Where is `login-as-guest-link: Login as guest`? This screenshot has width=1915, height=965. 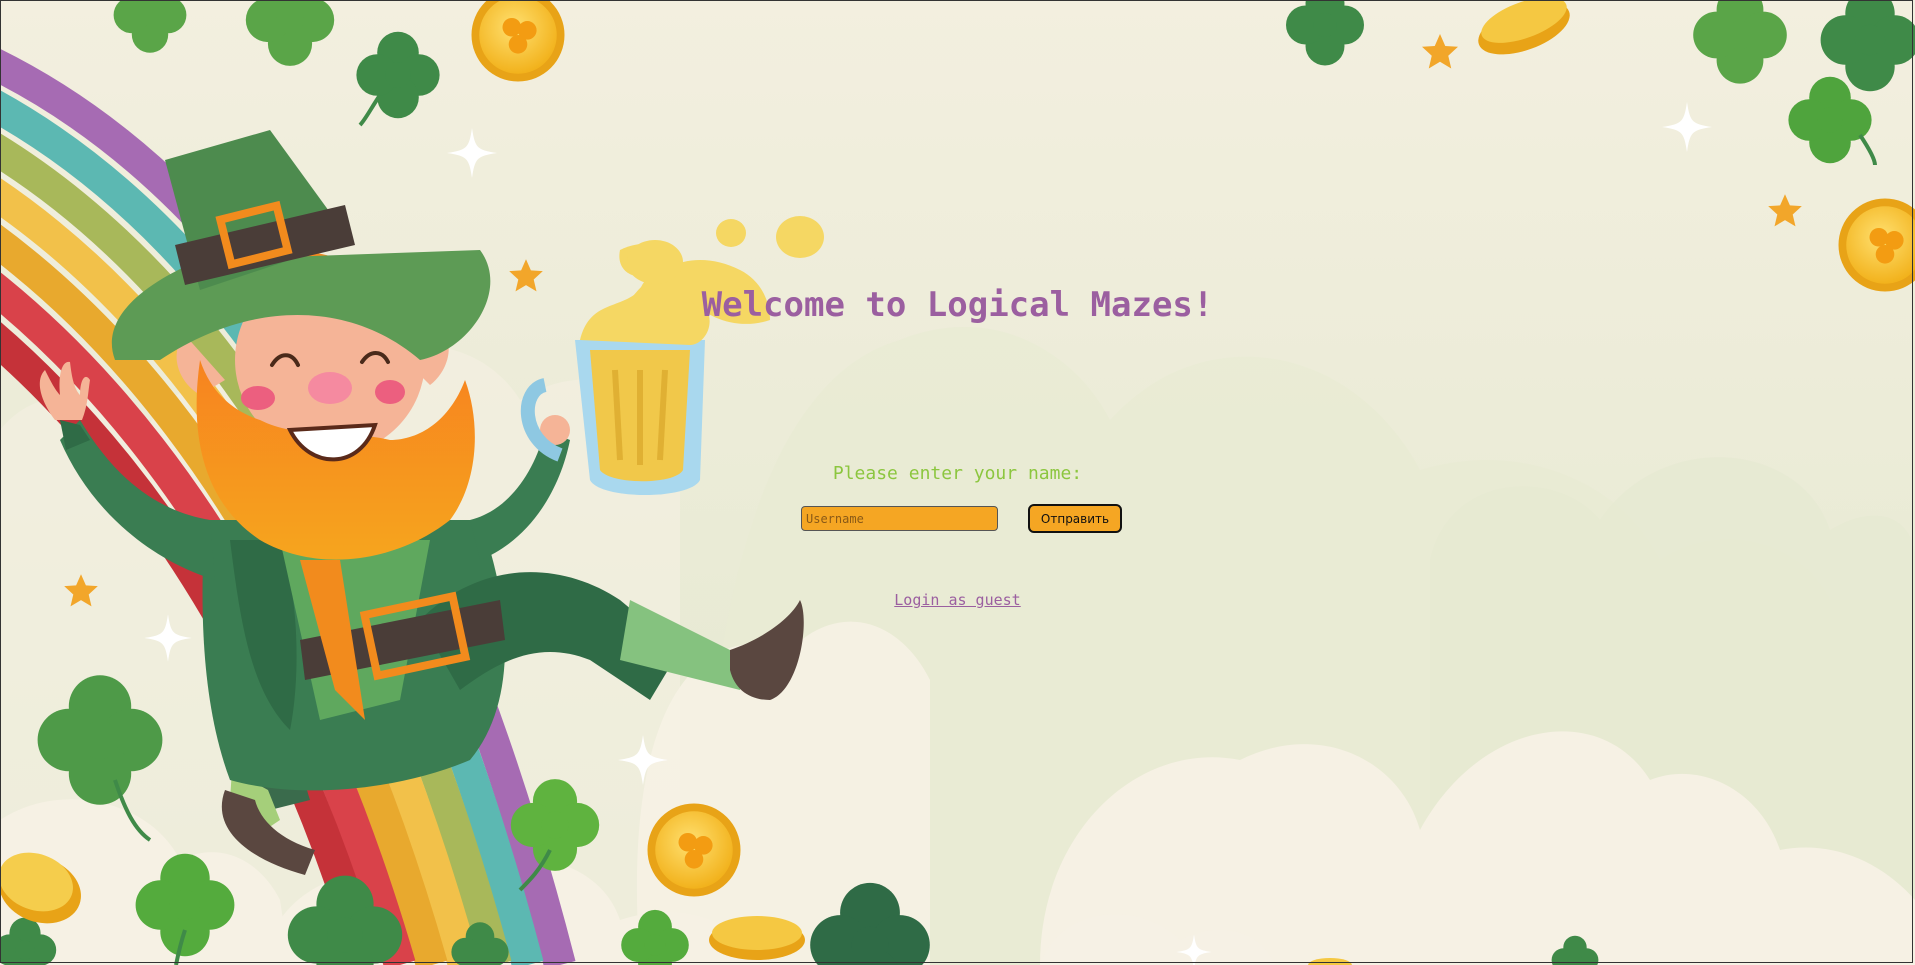 login-as-guest-link: Login as guest is located at coordinates (957, 600).